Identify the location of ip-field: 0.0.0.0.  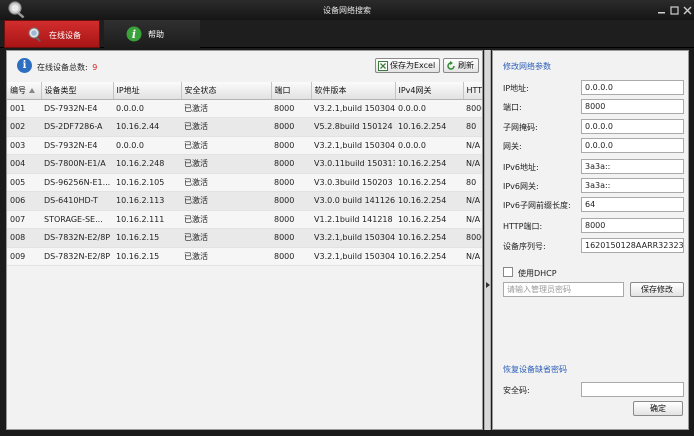
(632, 87).